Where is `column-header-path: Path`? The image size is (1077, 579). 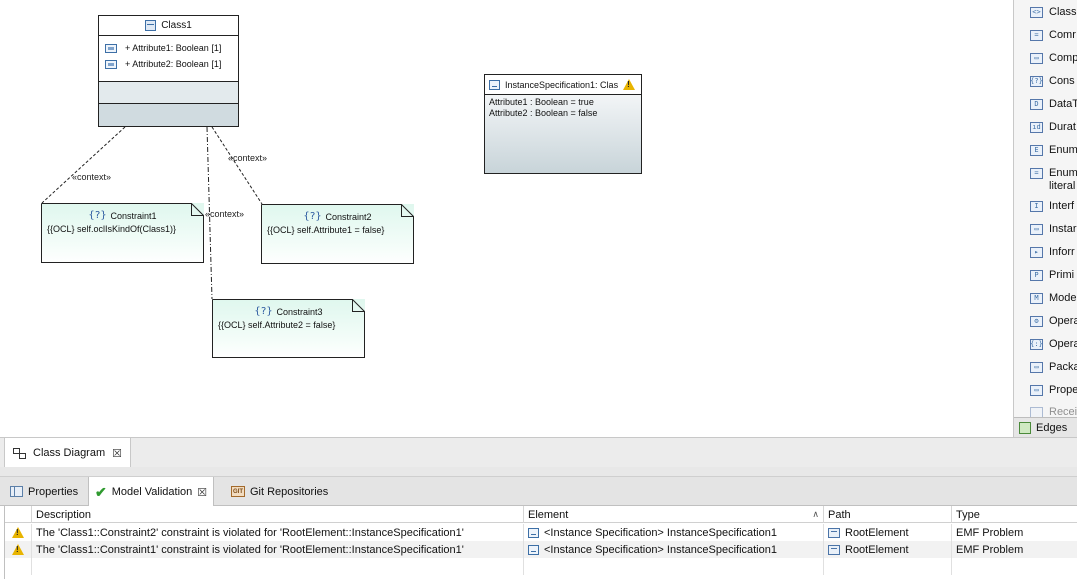
column-header-path: Path is located at coordinates (888, 514).